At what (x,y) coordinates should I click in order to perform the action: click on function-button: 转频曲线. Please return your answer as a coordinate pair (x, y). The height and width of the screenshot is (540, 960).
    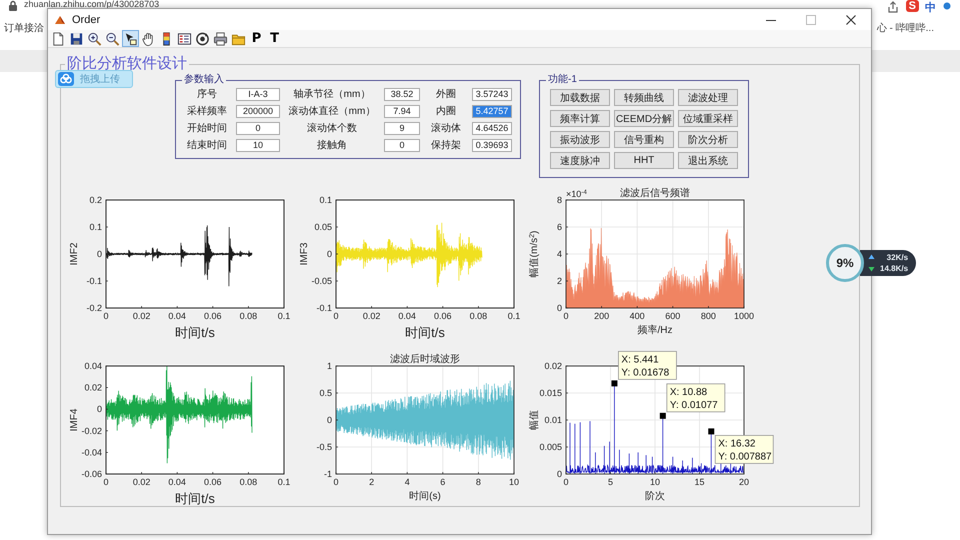
    Looking at the image, I should click on (644, 97).